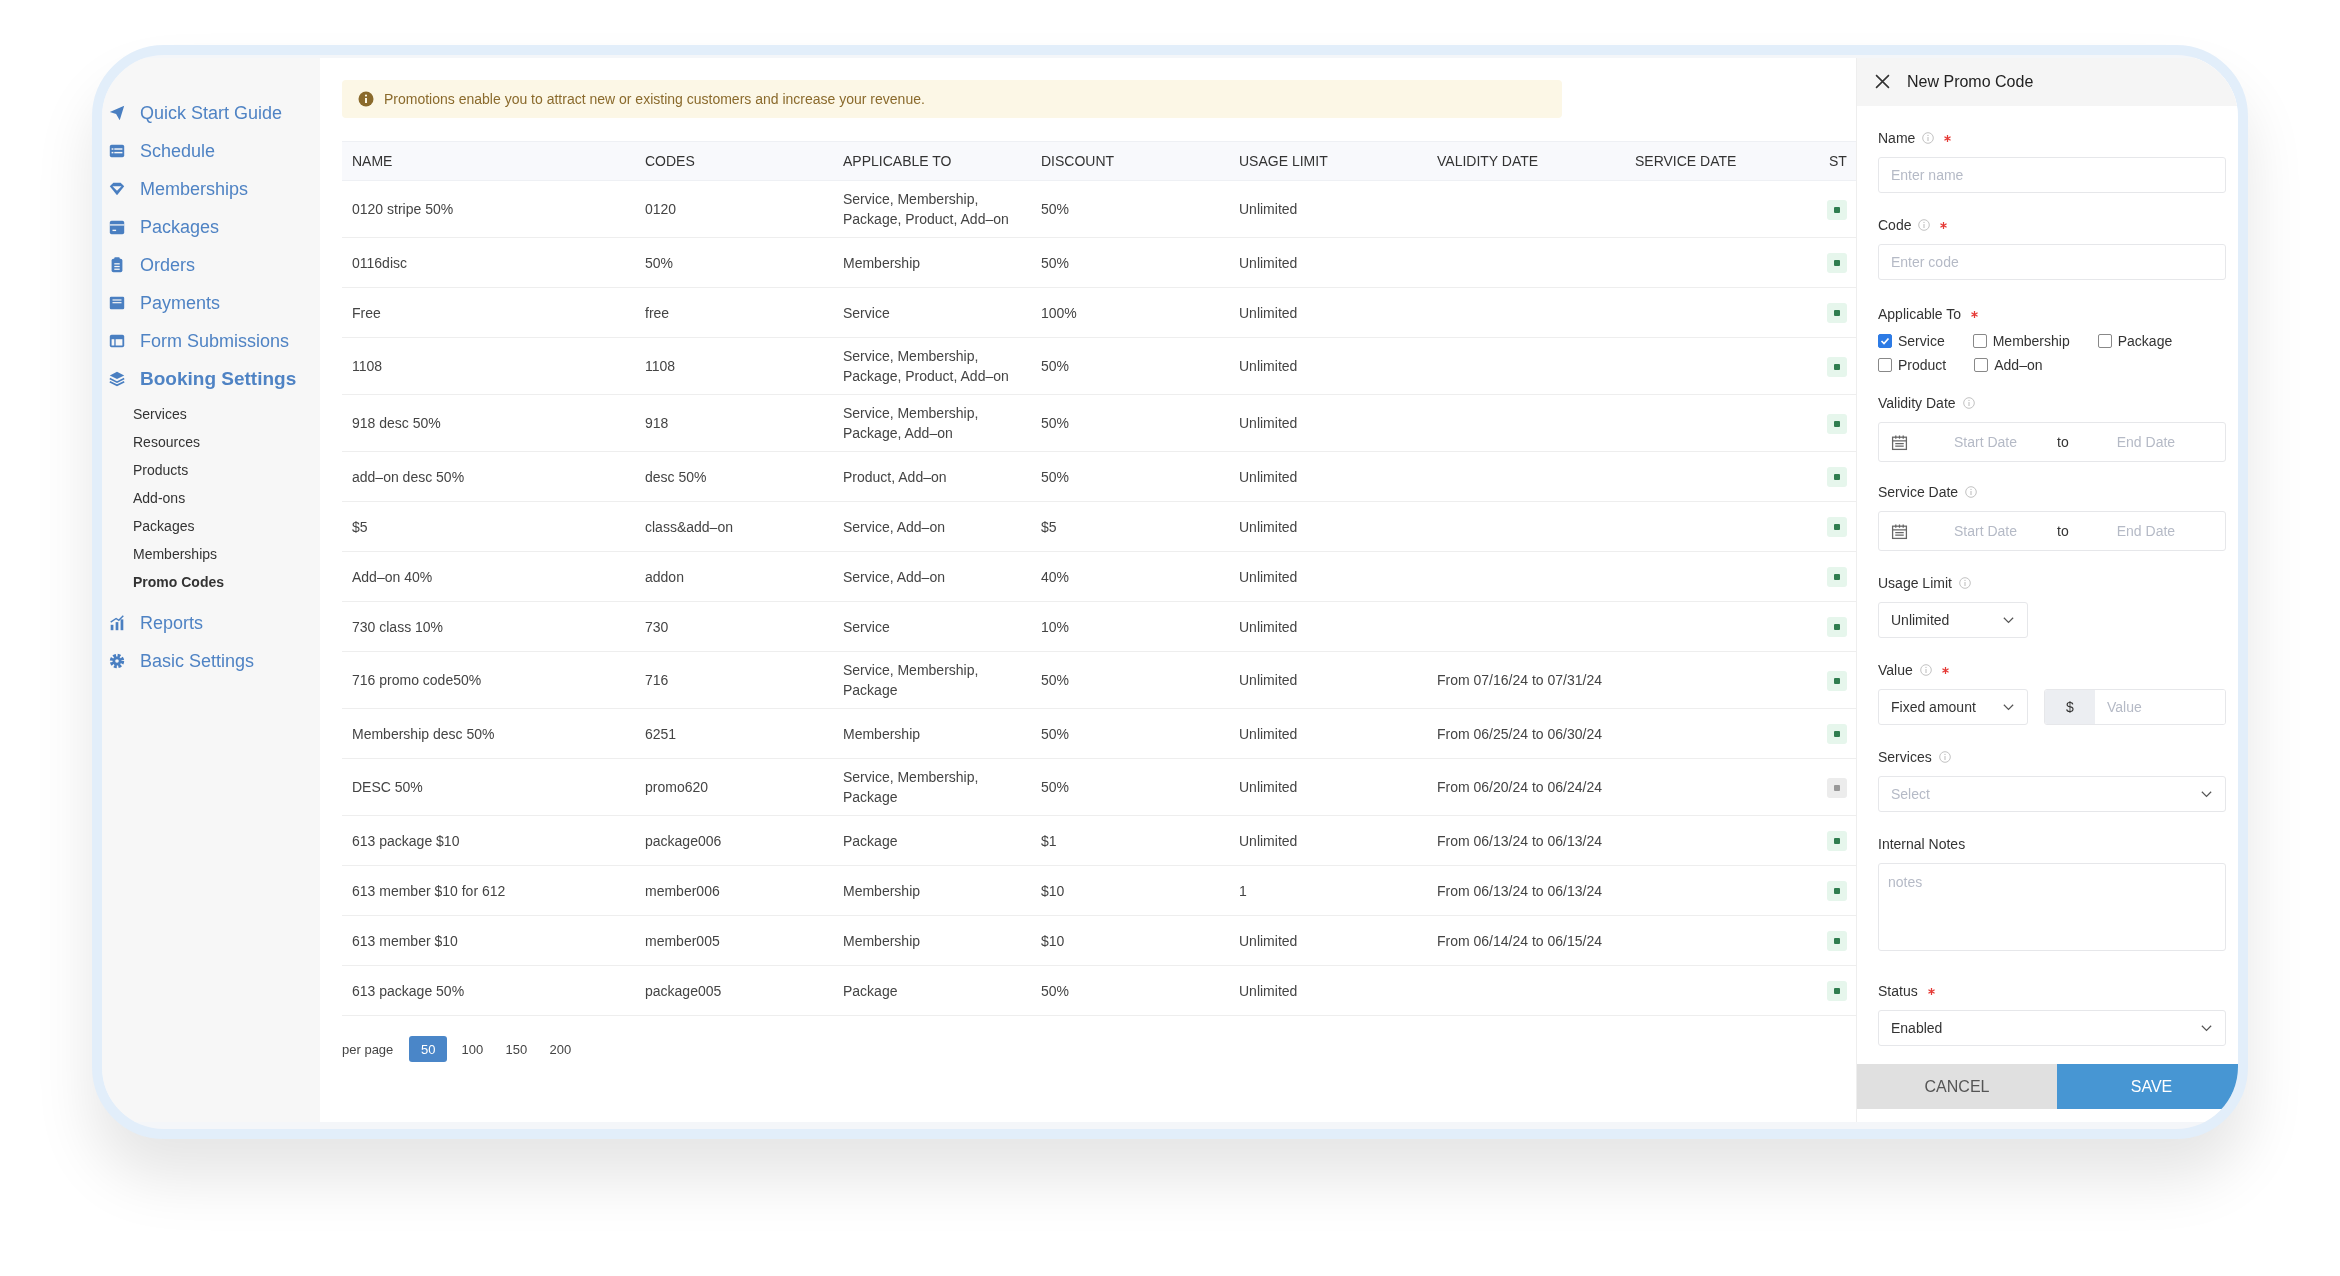 The height and width of the screenshot is (1276, 2340). What do you see at coordinates (2135, 707) in the screenshot?
I see `value-input: $ Value` at bounding box center [2135, 707].